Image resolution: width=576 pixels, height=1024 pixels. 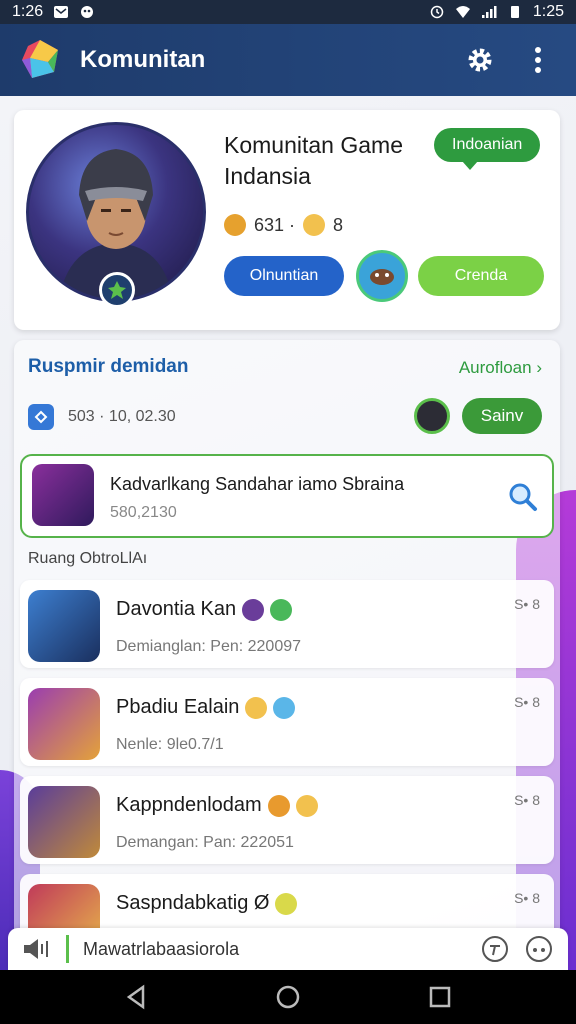 I want to click on stat-value-2: 8, so click(x=338, y=224).